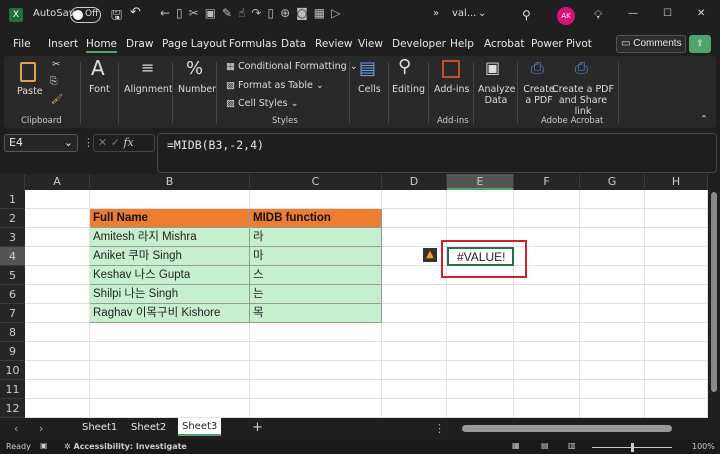  I want to click on zoom-level: 100%, so click(703, 446).